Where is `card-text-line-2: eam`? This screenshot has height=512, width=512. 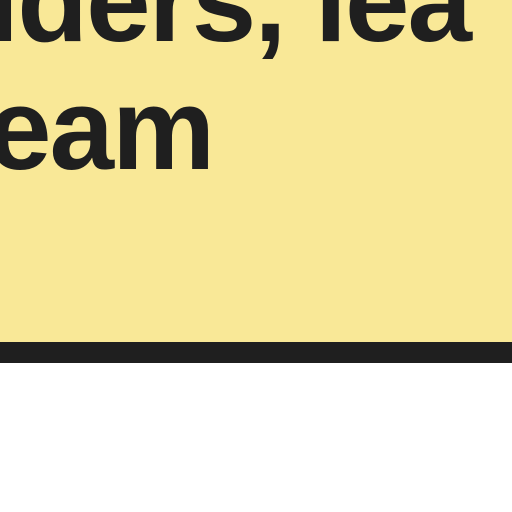 card-text-line-2: eam is located at coordinates (107, 129).